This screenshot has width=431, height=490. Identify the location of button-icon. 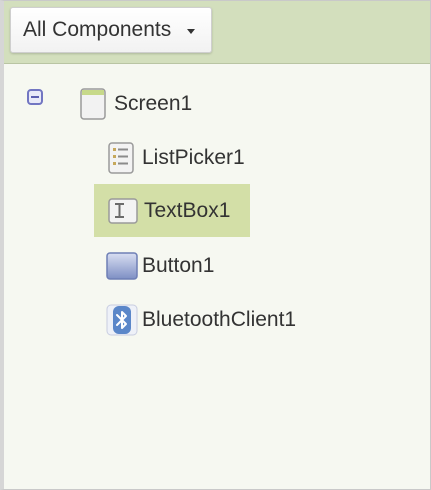
(122, 266).